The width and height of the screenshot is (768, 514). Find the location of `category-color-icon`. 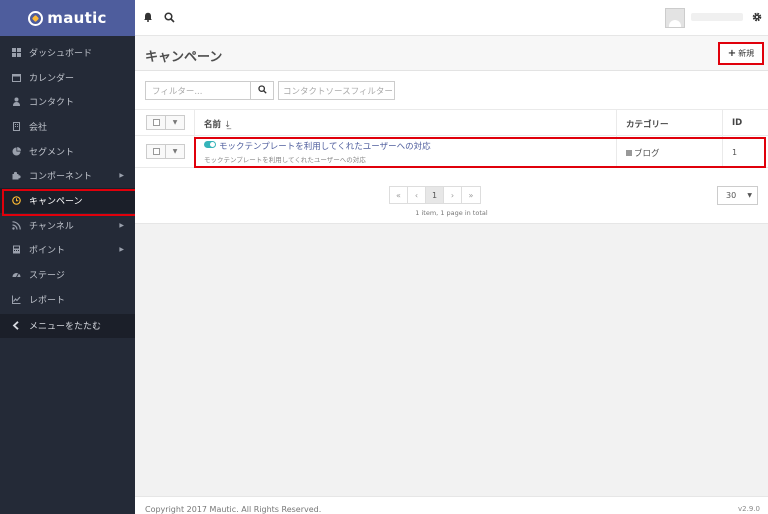

category-color-icon is located at coordinates (629, 153).